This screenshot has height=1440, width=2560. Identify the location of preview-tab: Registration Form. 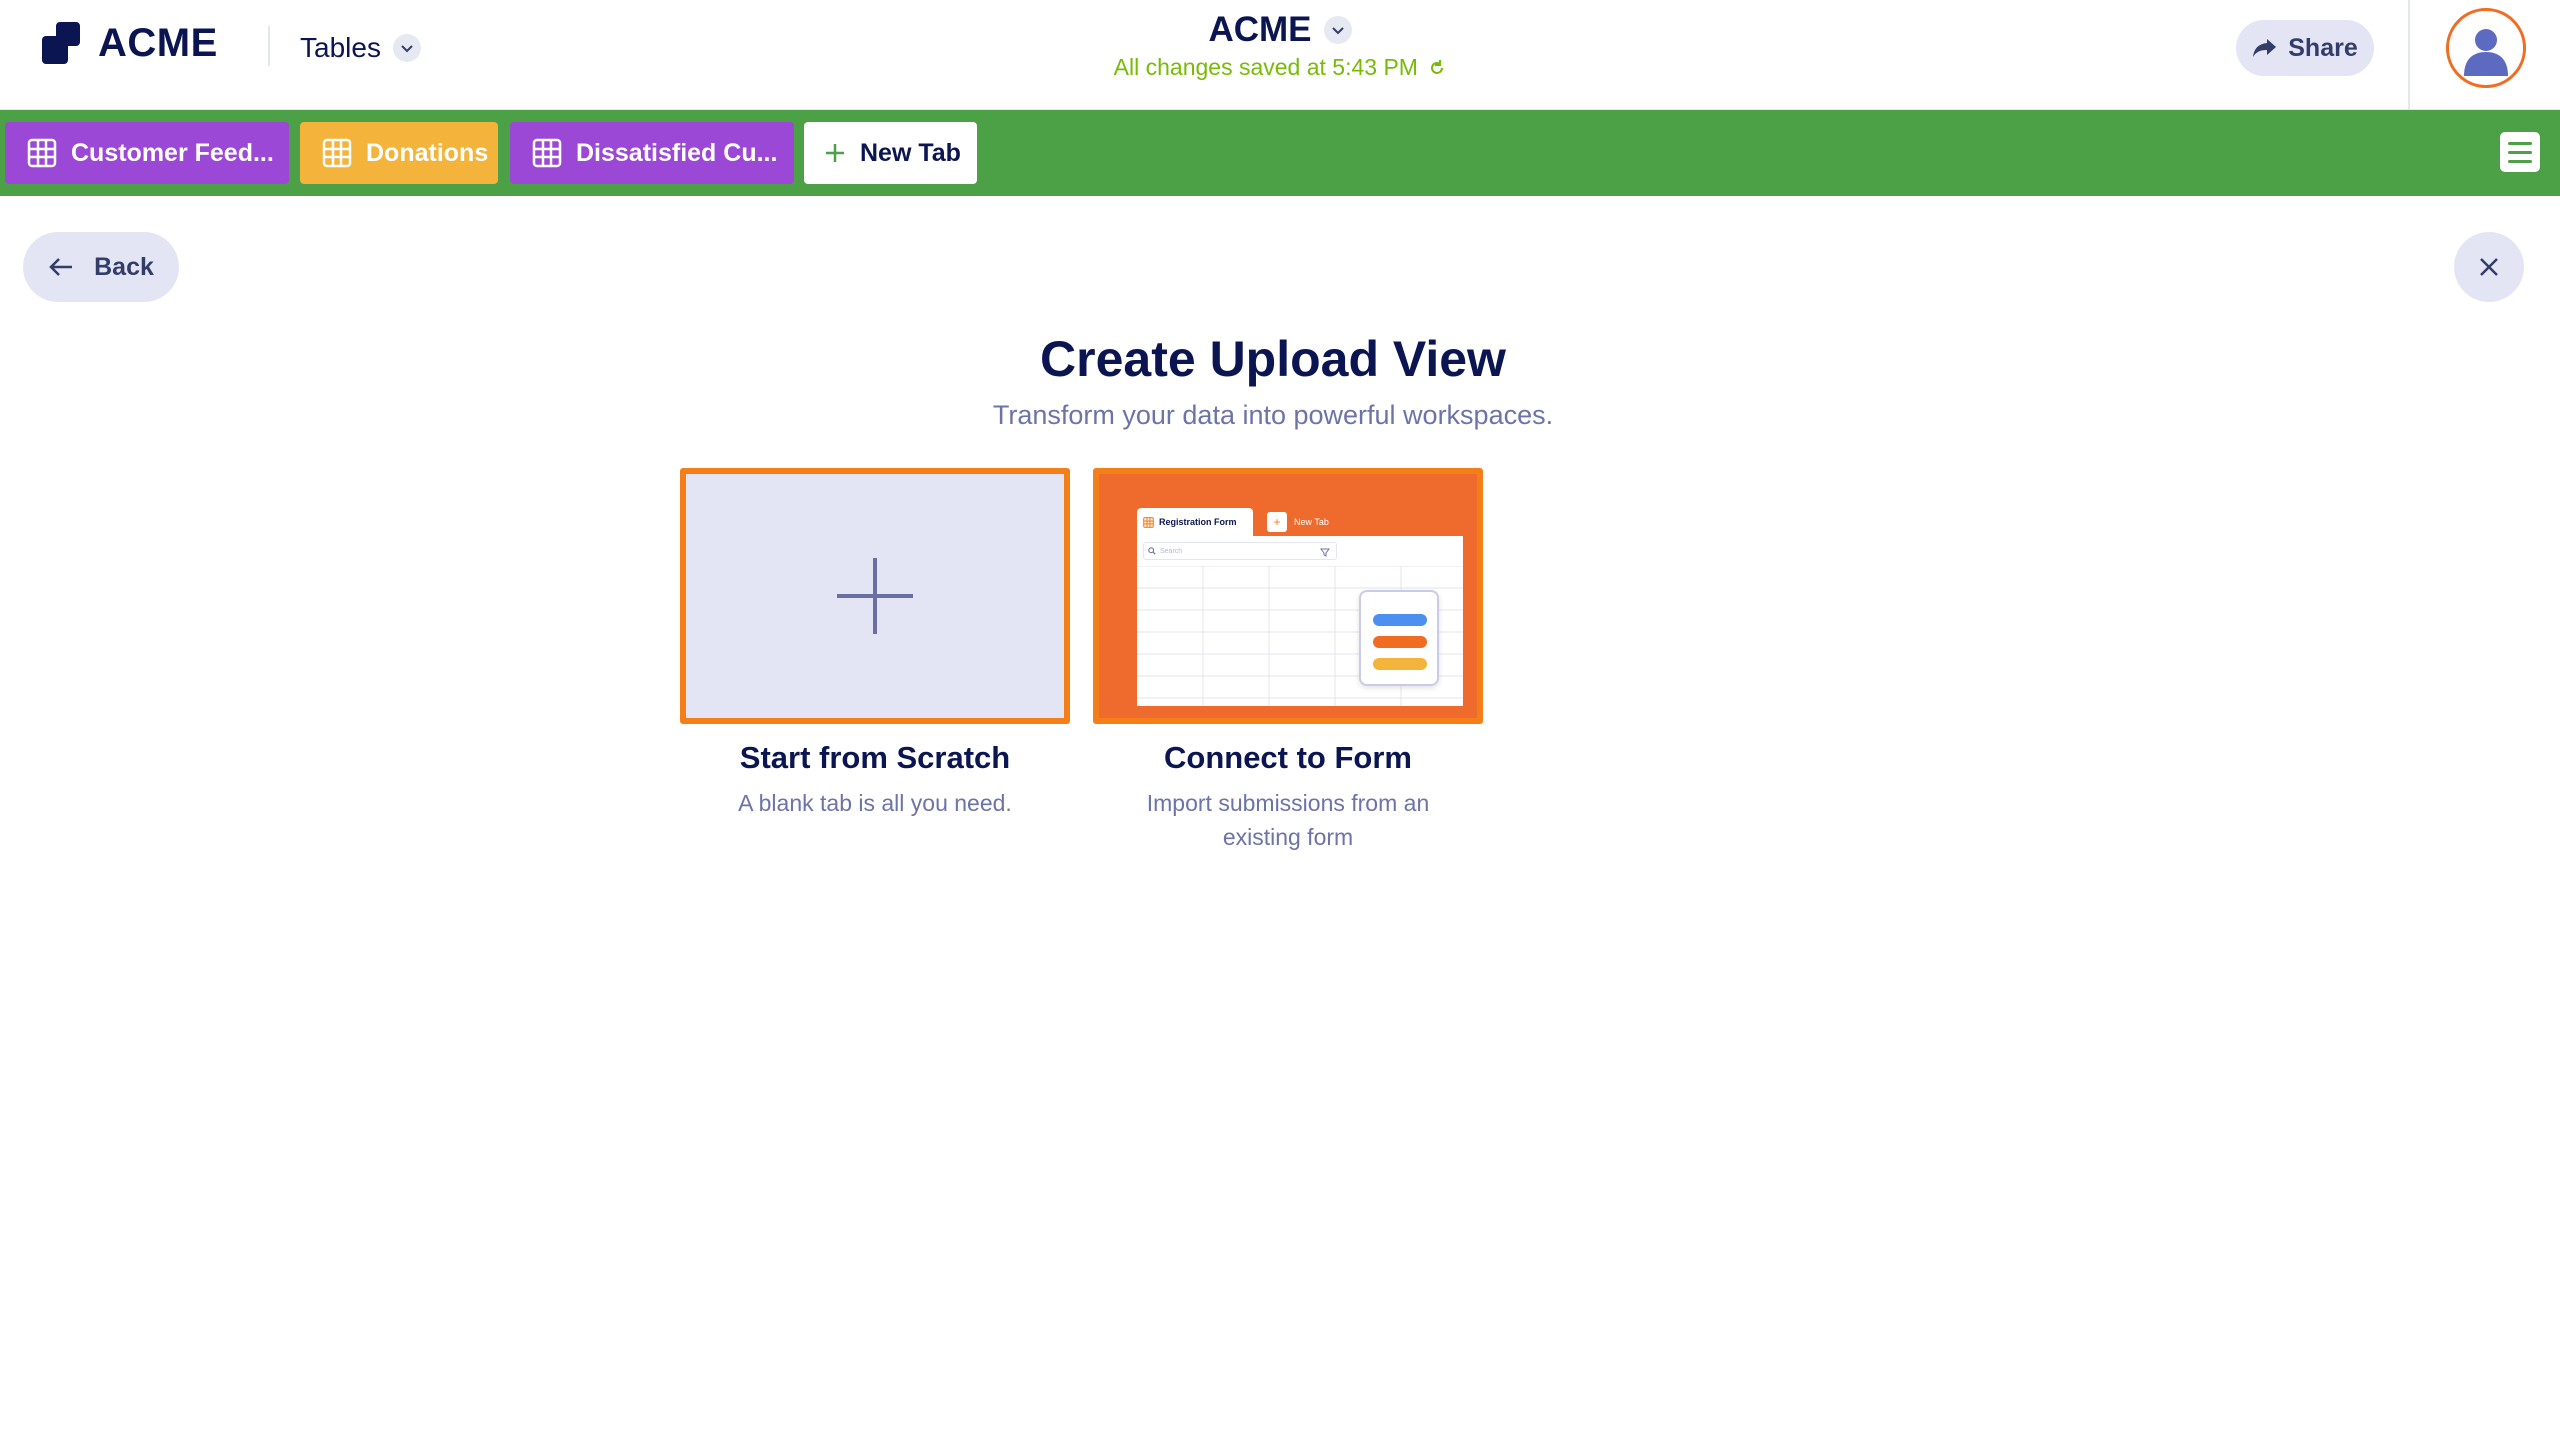
(1195, 522).